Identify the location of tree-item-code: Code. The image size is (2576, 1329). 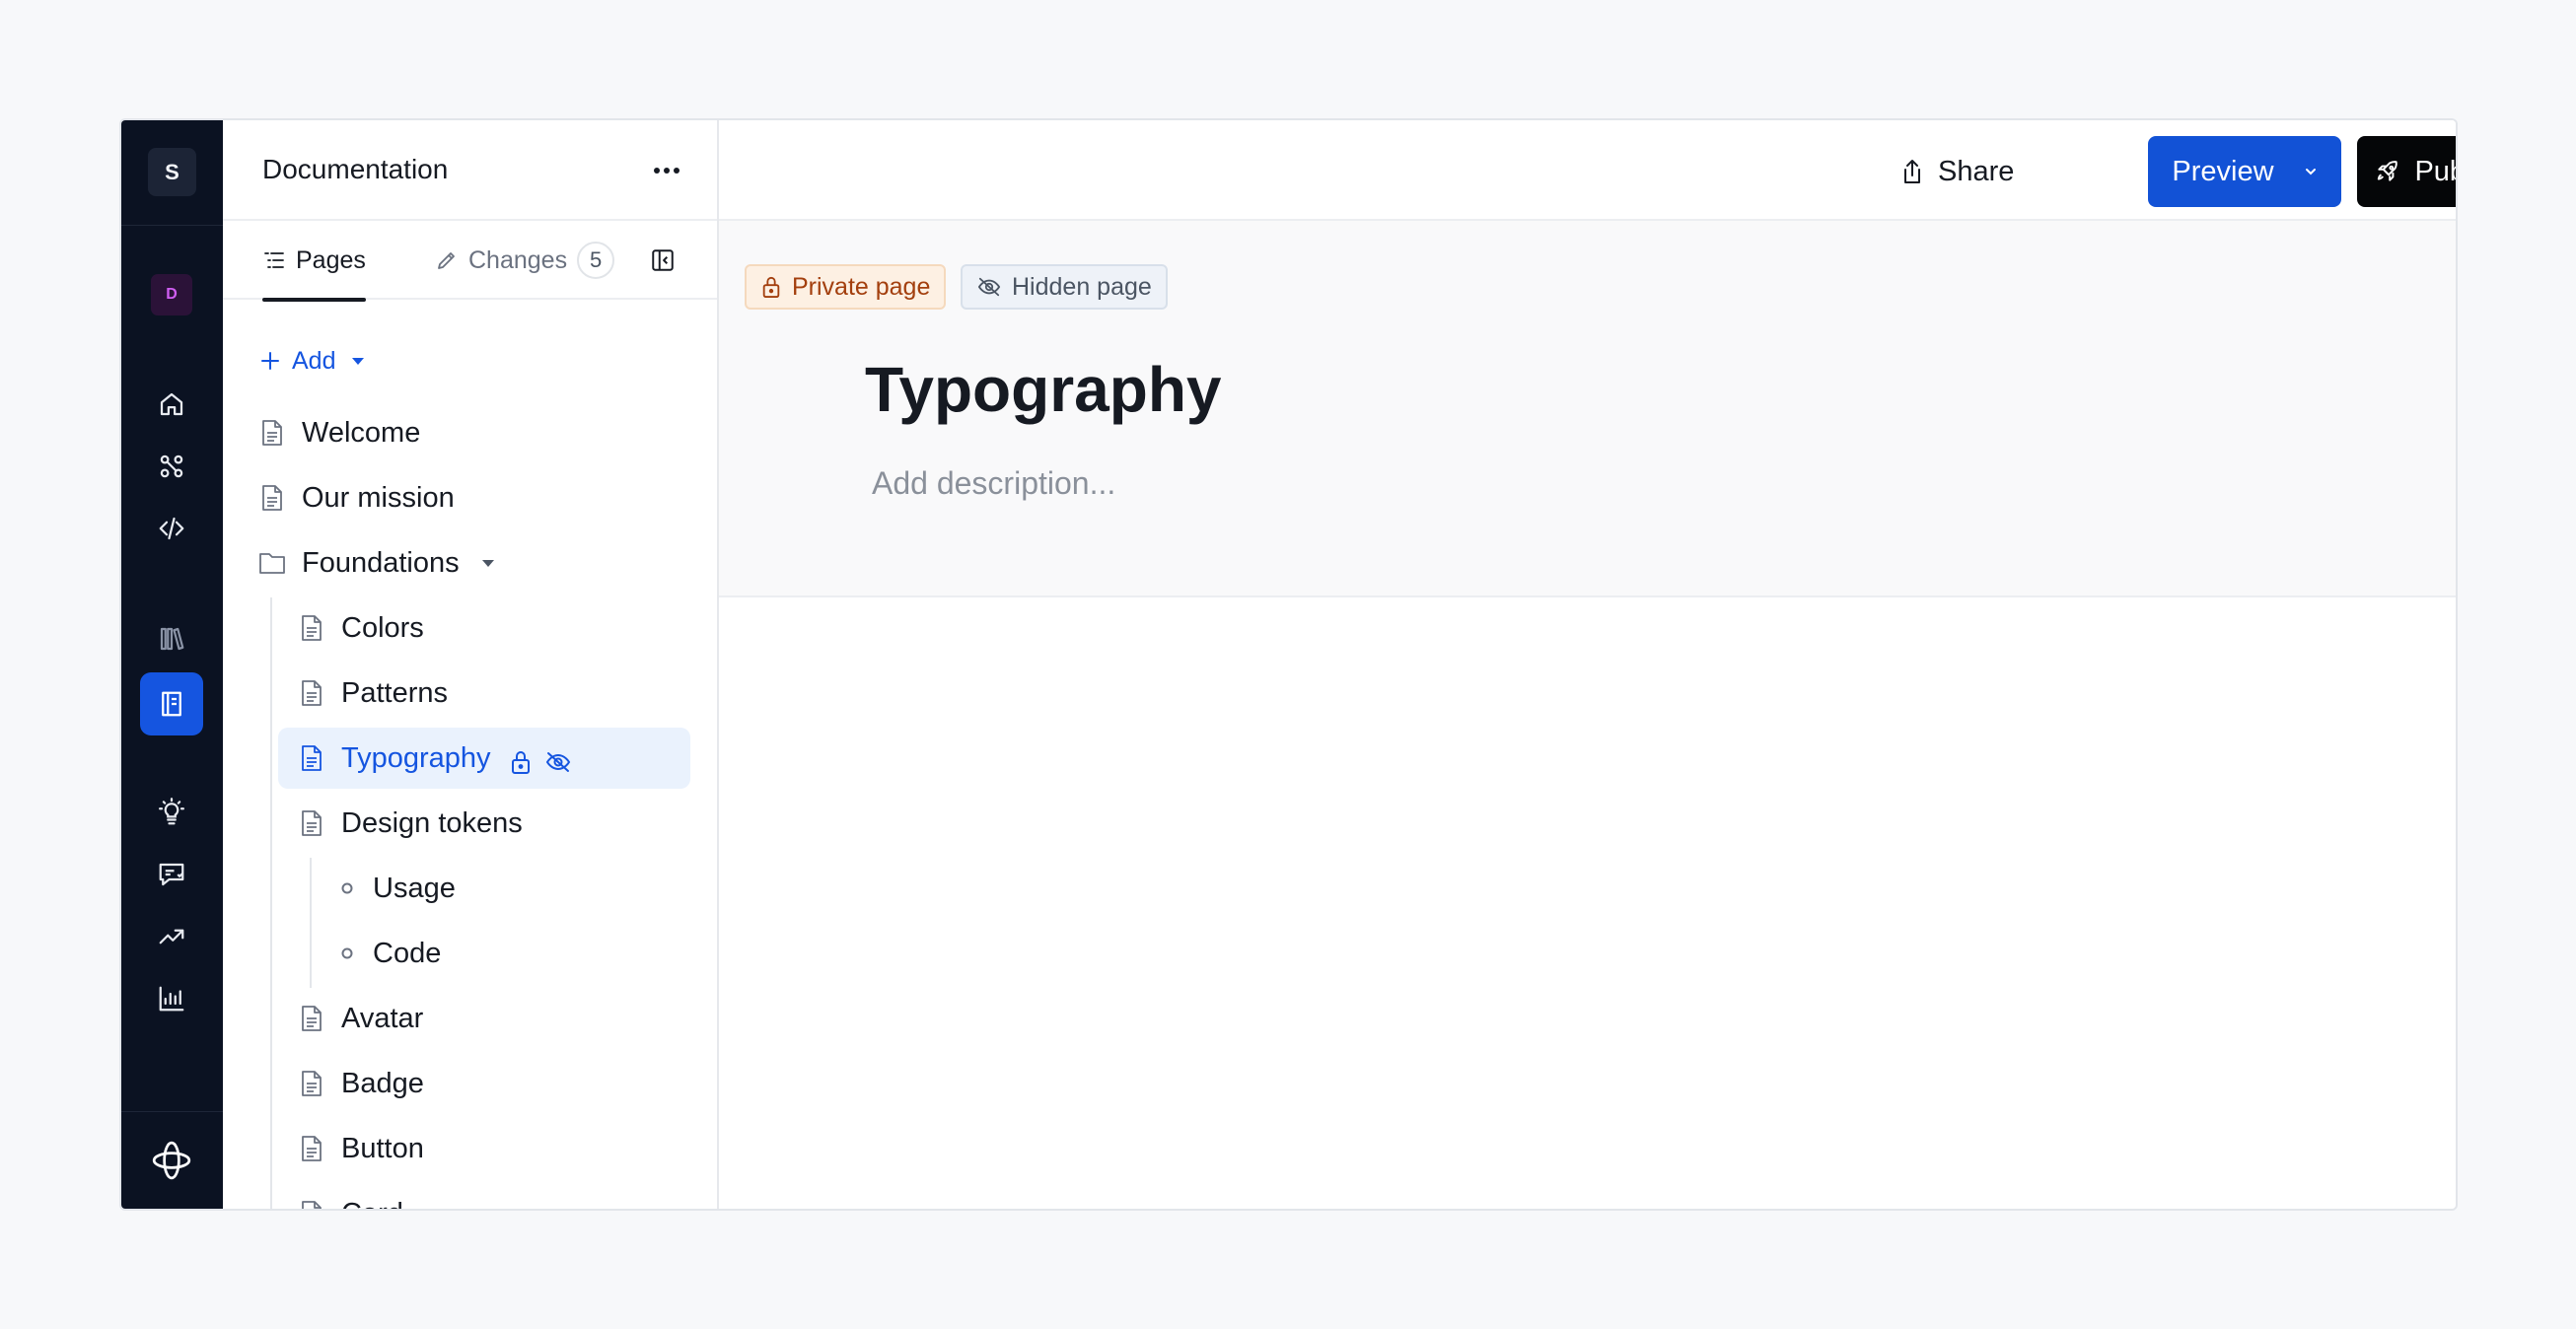
(389, 953).